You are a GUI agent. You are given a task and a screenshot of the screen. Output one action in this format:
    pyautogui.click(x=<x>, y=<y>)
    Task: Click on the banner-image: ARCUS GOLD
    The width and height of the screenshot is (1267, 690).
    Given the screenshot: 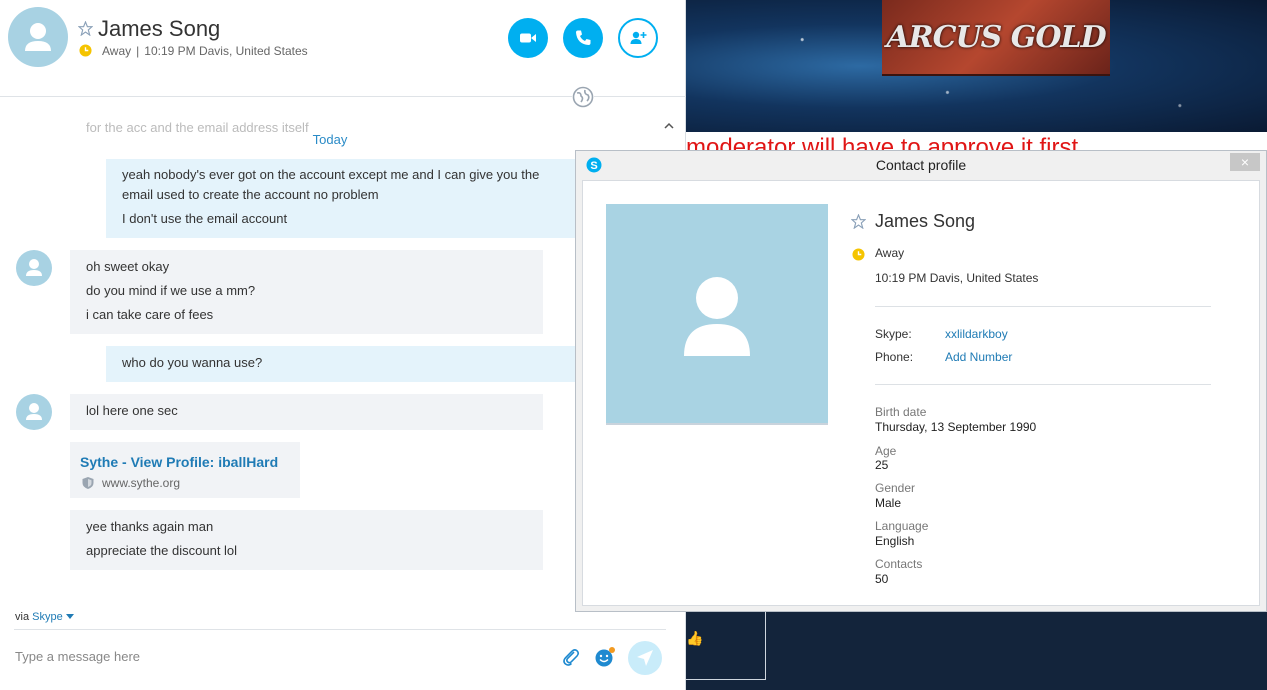 What is the action you would take?
    pyautogui.click(x=996, y=38)
    